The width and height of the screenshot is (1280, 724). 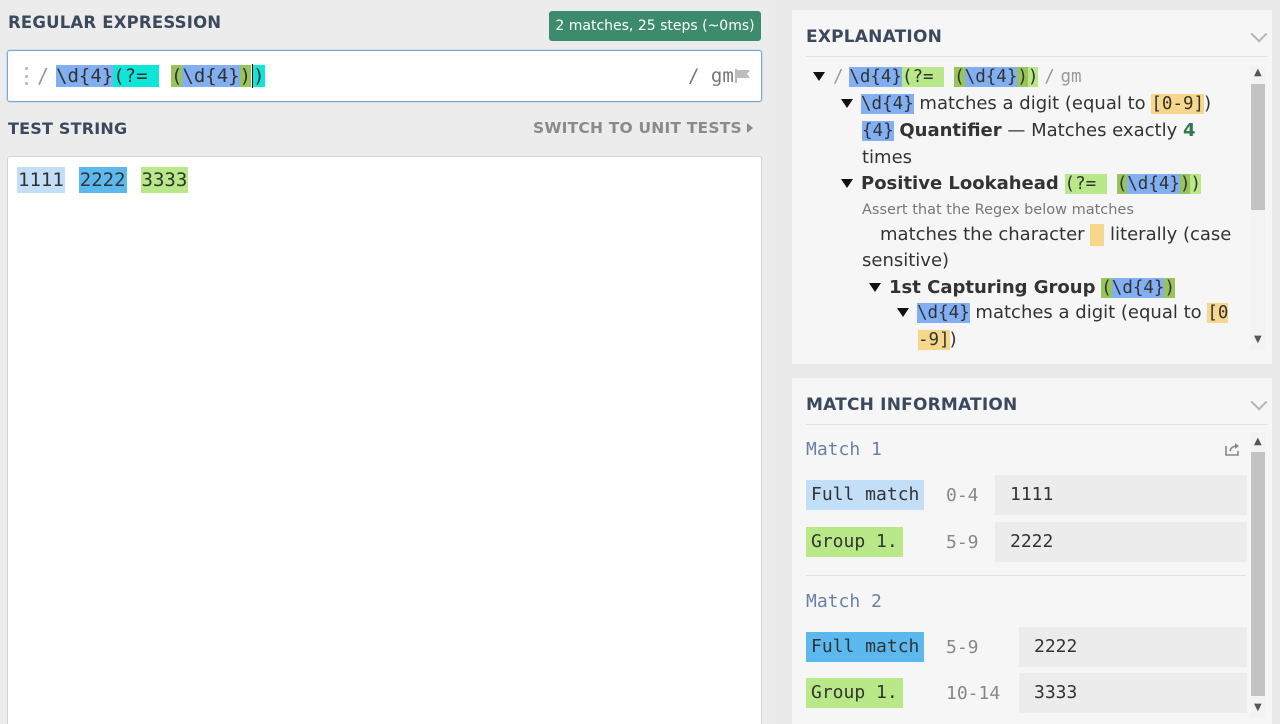 I want to click on match-value: 1111, so click(x=1121, y=495).